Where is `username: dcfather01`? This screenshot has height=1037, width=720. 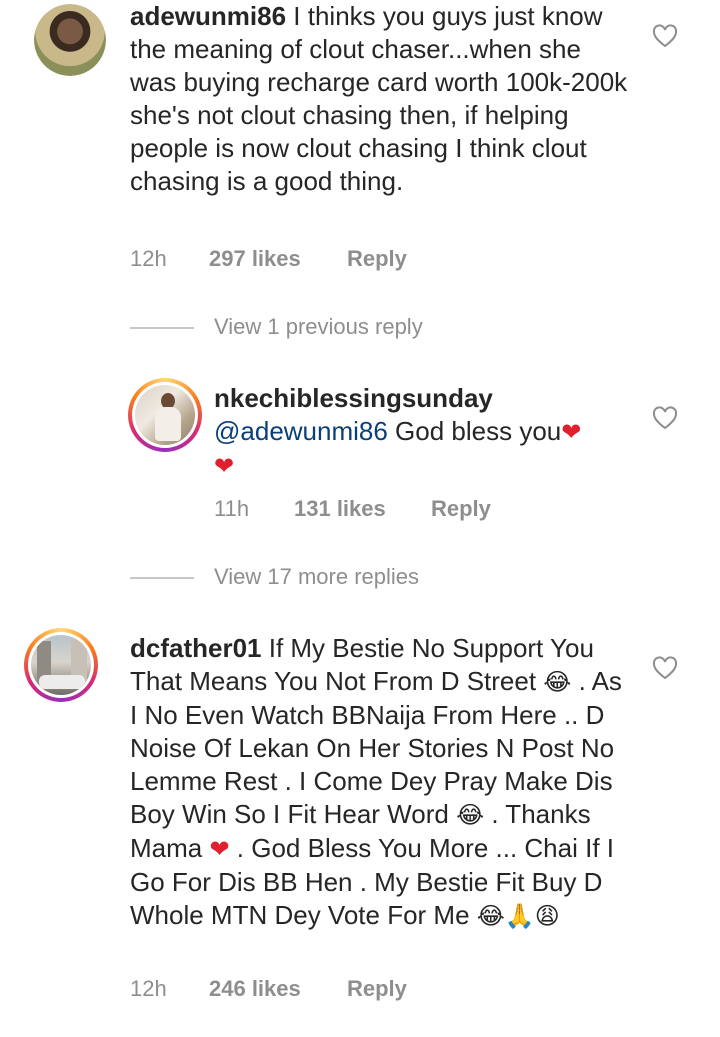 username: dcfather01 is located at coordinates (196, 648).